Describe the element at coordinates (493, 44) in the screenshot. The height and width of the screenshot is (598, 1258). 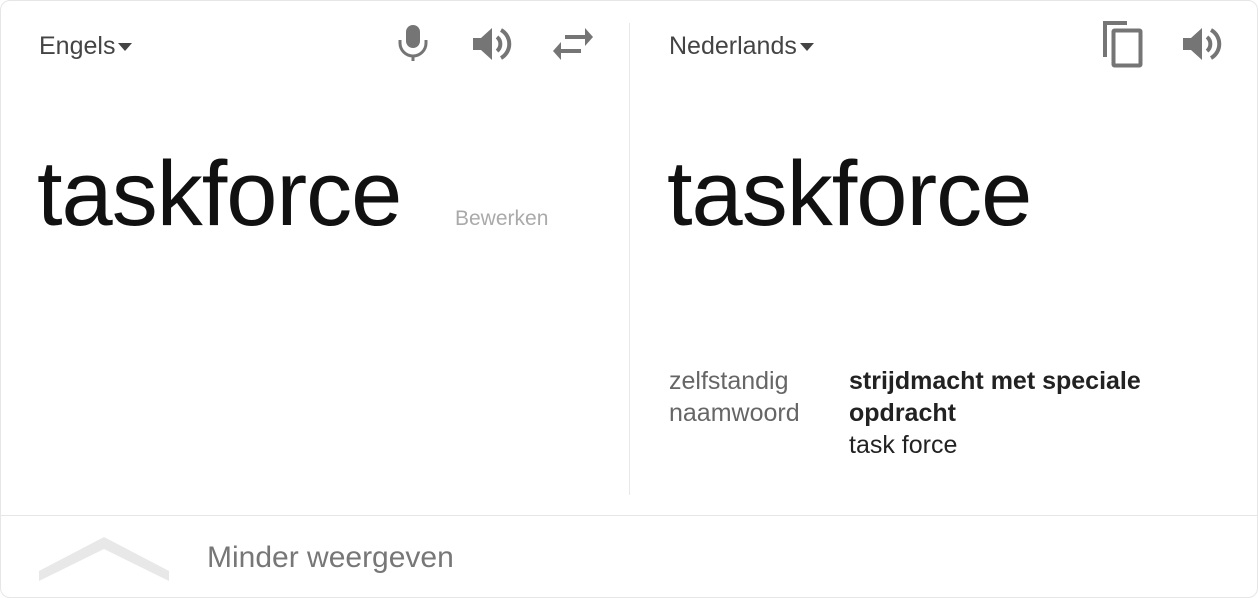
I see `source-speaker-icon` at that location.